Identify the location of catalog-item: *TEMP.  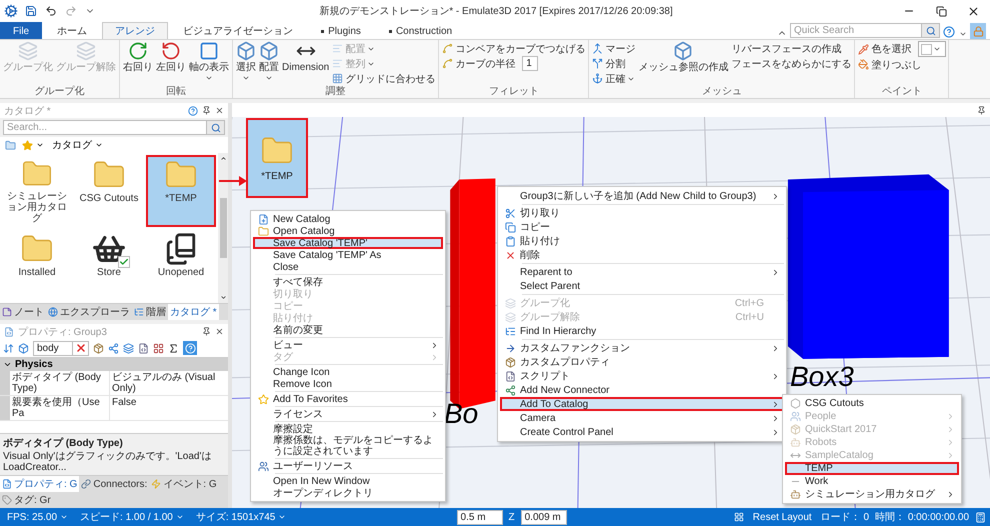
(181, 191).